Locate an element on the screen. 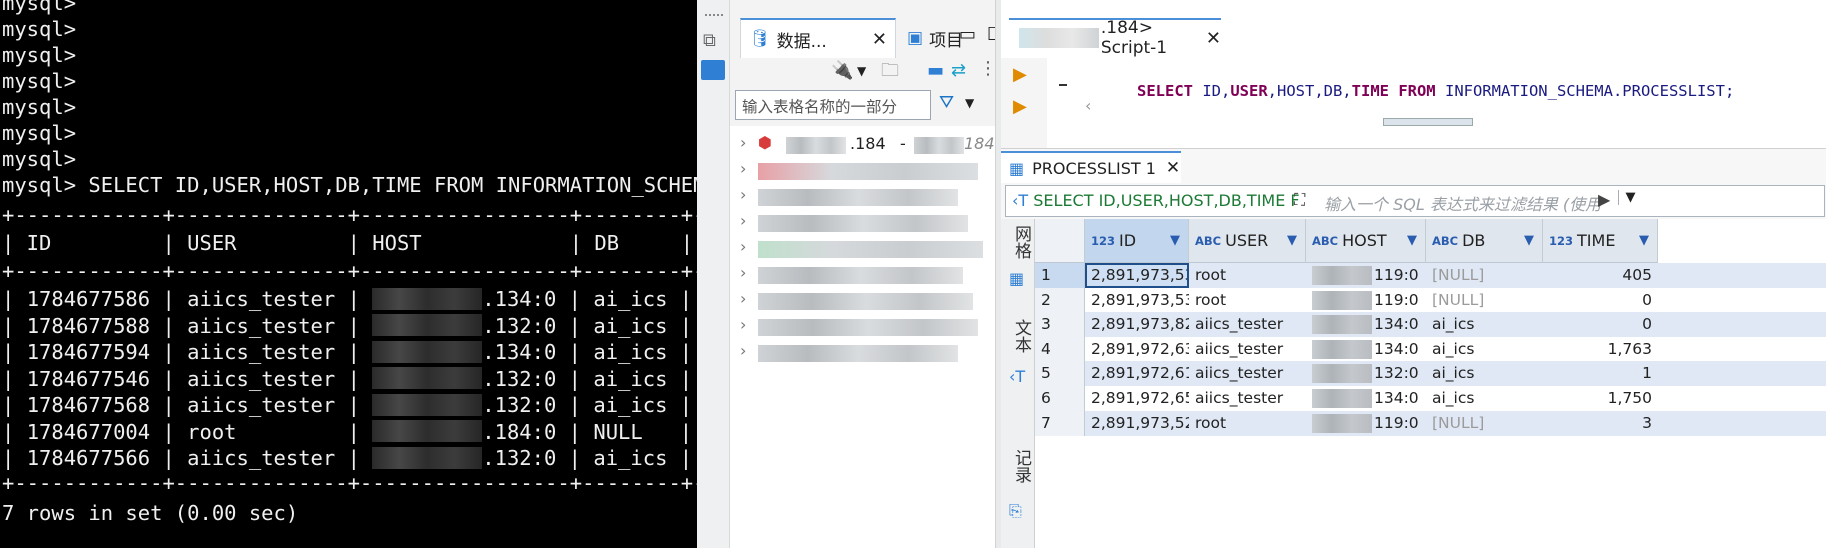 This screenshot has height=548, width=1826. text-view-icon: ‹T is located at coordinates (1017, 376).